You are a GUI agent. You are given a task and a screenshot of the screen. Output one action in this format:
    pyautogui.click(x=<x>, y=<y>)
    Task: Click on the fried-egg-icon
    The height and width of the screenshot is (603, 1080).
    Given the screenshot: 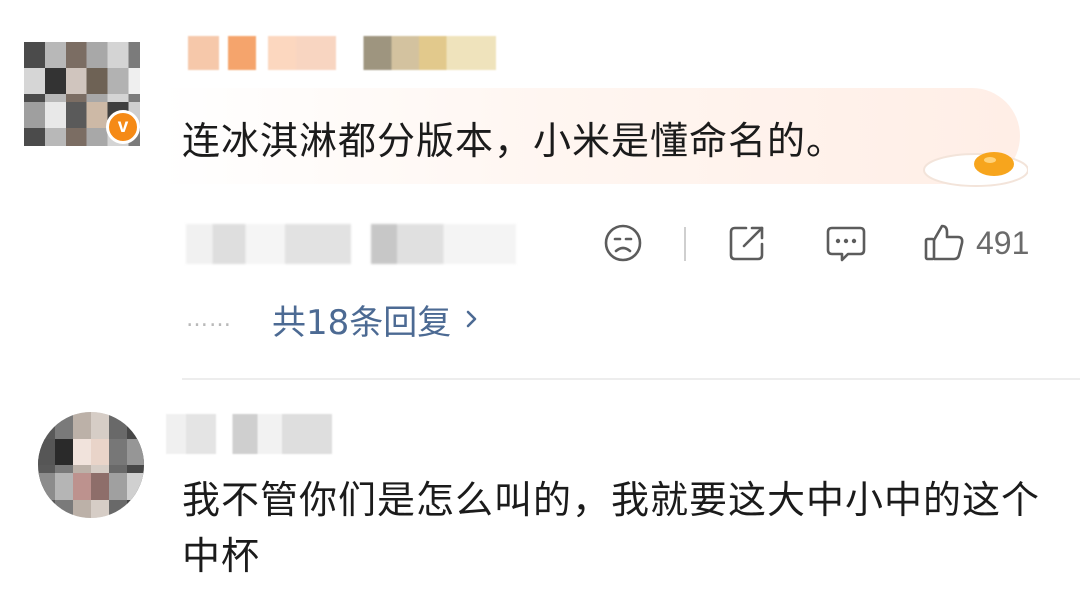 What is the action you would take?
    pyautogui.click(x=975, y=169)
    